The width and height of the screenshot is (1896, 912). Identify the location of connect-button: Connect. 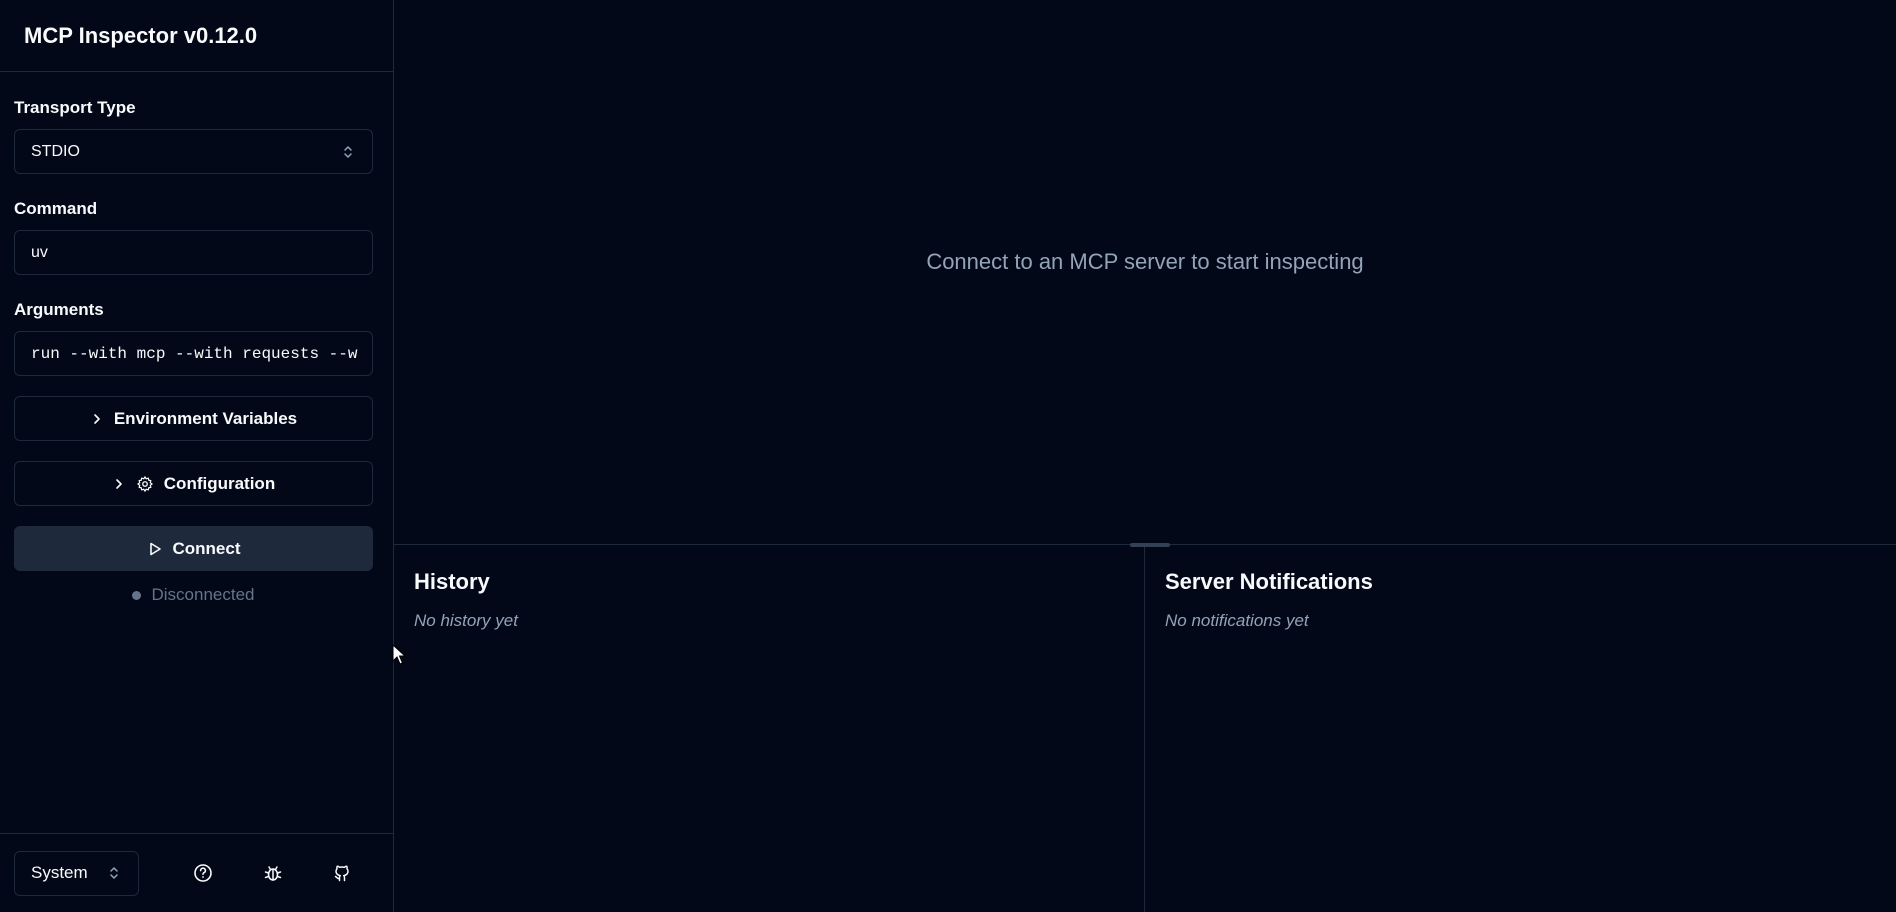
(193, 548).